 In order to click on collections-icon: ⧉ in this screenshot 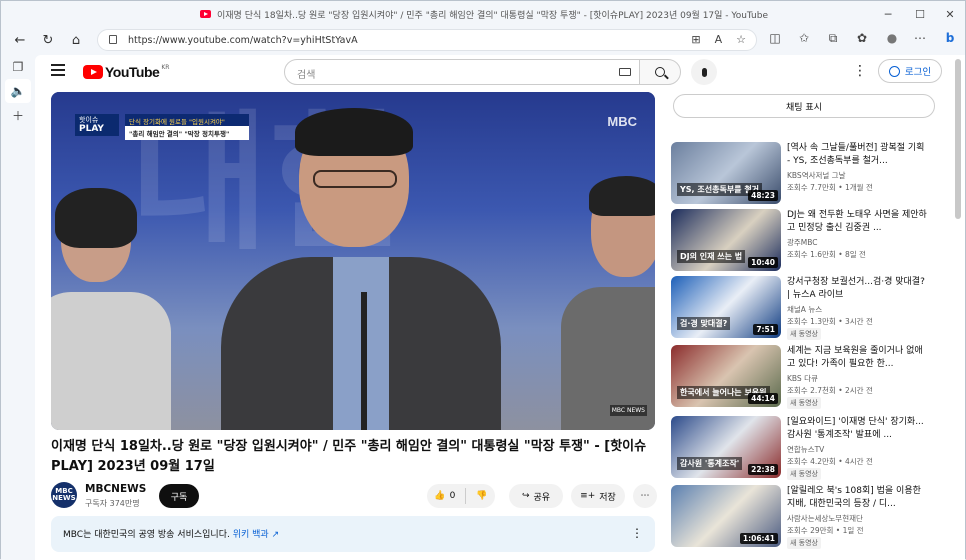, I will do `click(833, 38)`.